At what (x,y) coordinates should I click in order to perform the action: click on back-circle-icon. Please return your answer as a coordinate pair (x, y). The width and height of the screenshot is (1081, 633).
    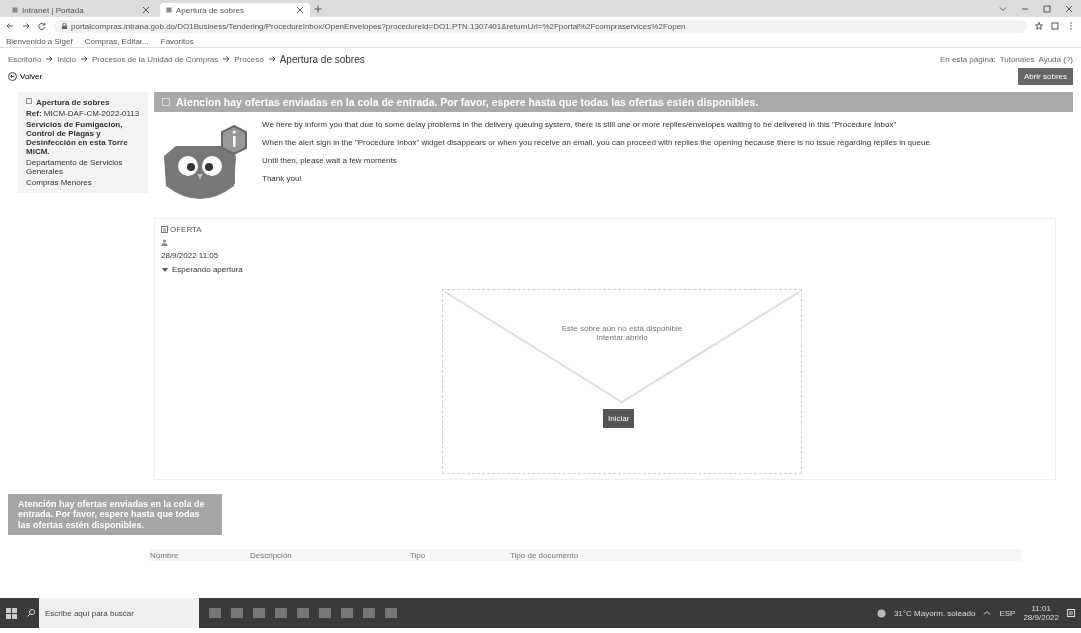
    Looking at the image, I should click on (12, 76).